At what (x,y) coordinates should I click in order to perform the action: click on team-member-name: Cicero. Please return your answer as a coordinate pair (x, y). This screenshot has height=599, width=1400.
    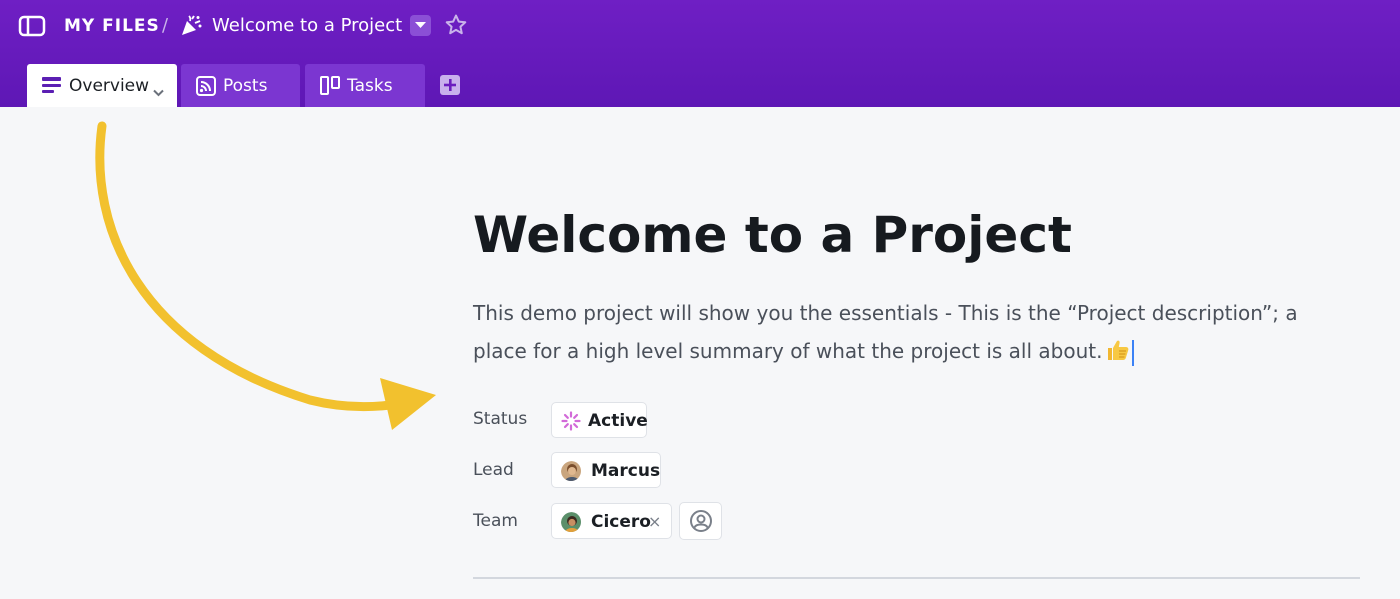
    Looking at the image, I should click on (621, 522).